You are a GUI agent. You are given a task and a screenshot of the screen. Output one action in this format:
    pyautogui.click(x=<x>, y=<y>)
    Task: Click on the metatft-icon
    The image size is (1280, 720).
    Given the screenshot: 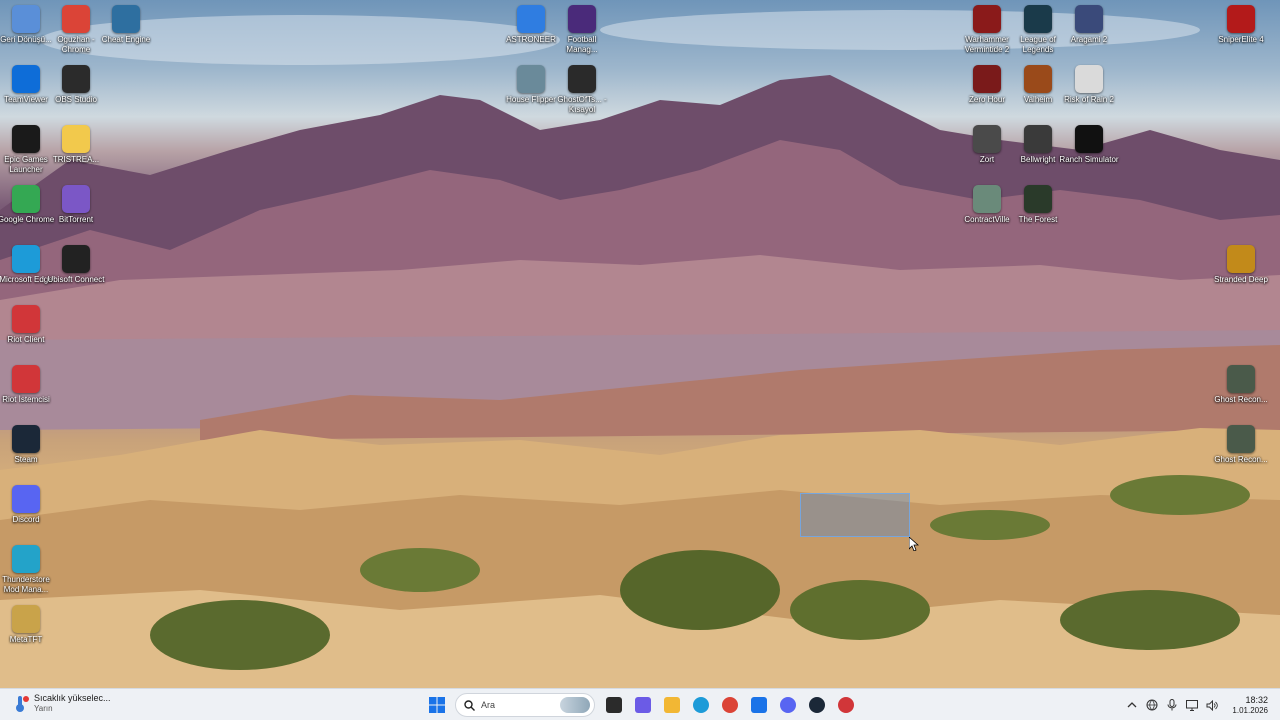 What is the action you would take?
    pyautogui.click(x=26, y=619)
    